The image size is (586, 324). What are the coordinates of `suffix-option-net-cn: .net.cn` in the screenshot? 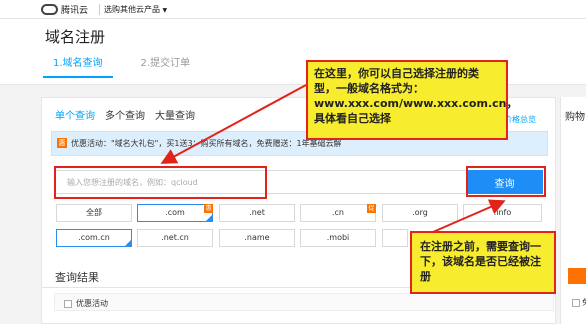 It's located at (175, 238).